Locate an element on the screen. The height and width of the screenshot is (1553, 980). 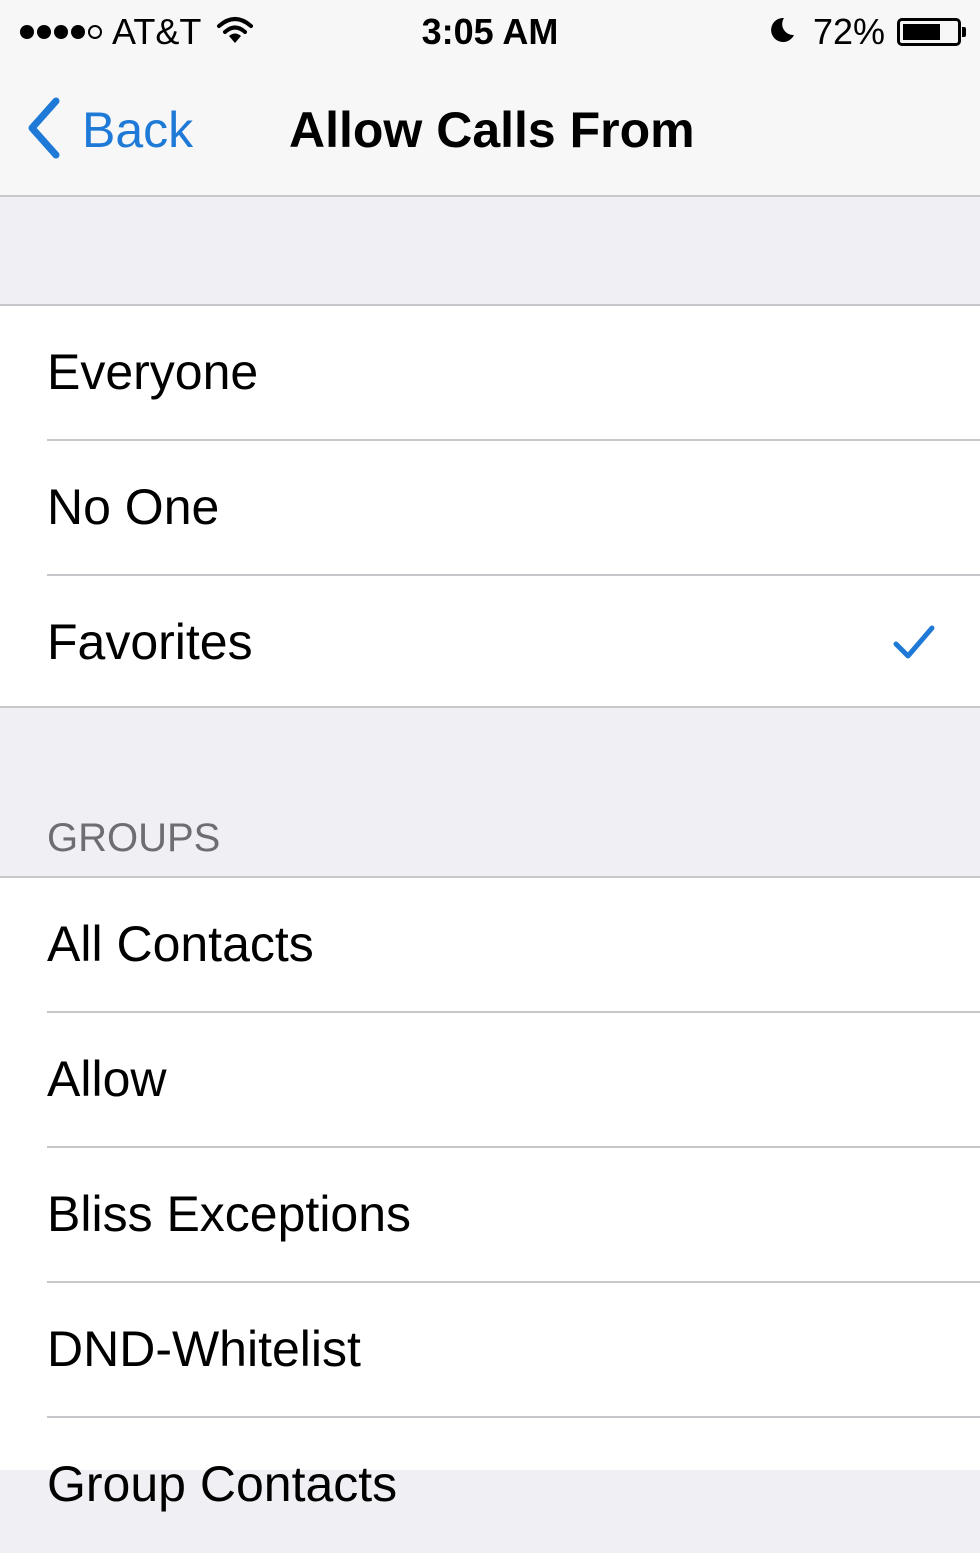
battery-icon is located at coordinates (931, 32).